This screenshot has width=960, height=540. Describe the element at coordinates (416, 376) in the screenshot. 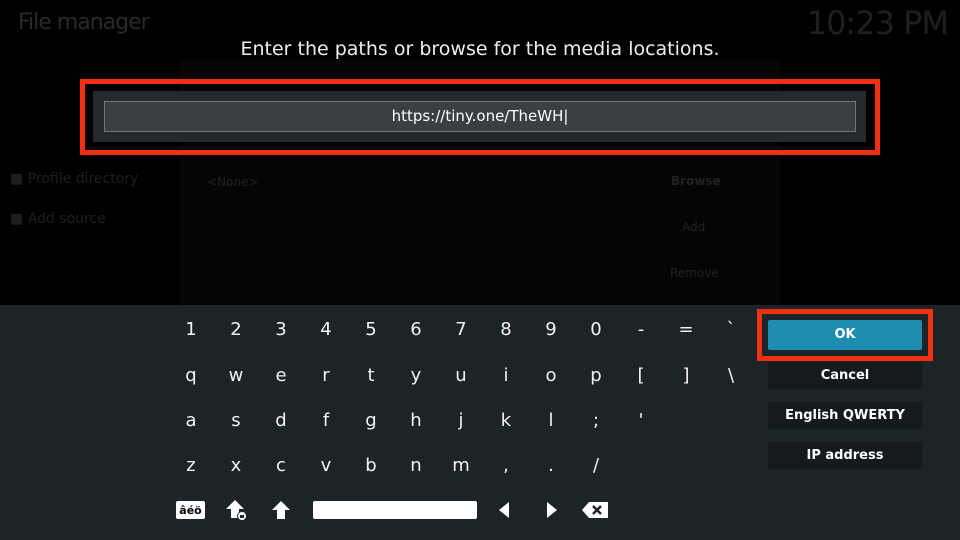

I see `key: y` at that location.